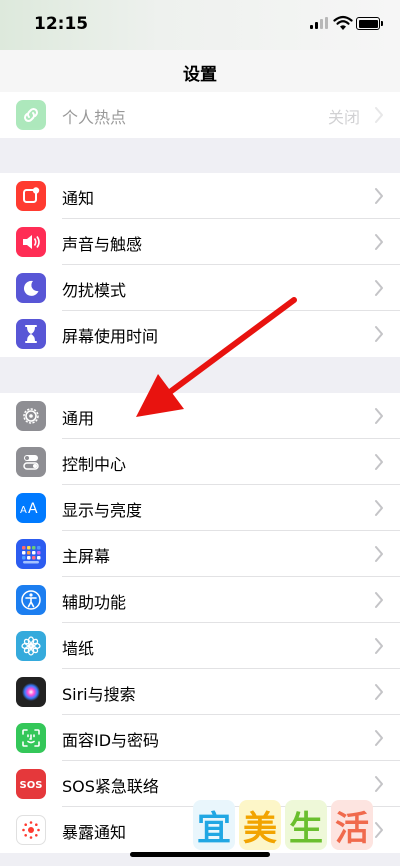 The height and width of the screenshot is (866, 400). What do you see at coordinates (200, 508) in the screenshot?
I see `settings-row-display-brightness: AA 显示与亮度` at bounding box center [200, 508].